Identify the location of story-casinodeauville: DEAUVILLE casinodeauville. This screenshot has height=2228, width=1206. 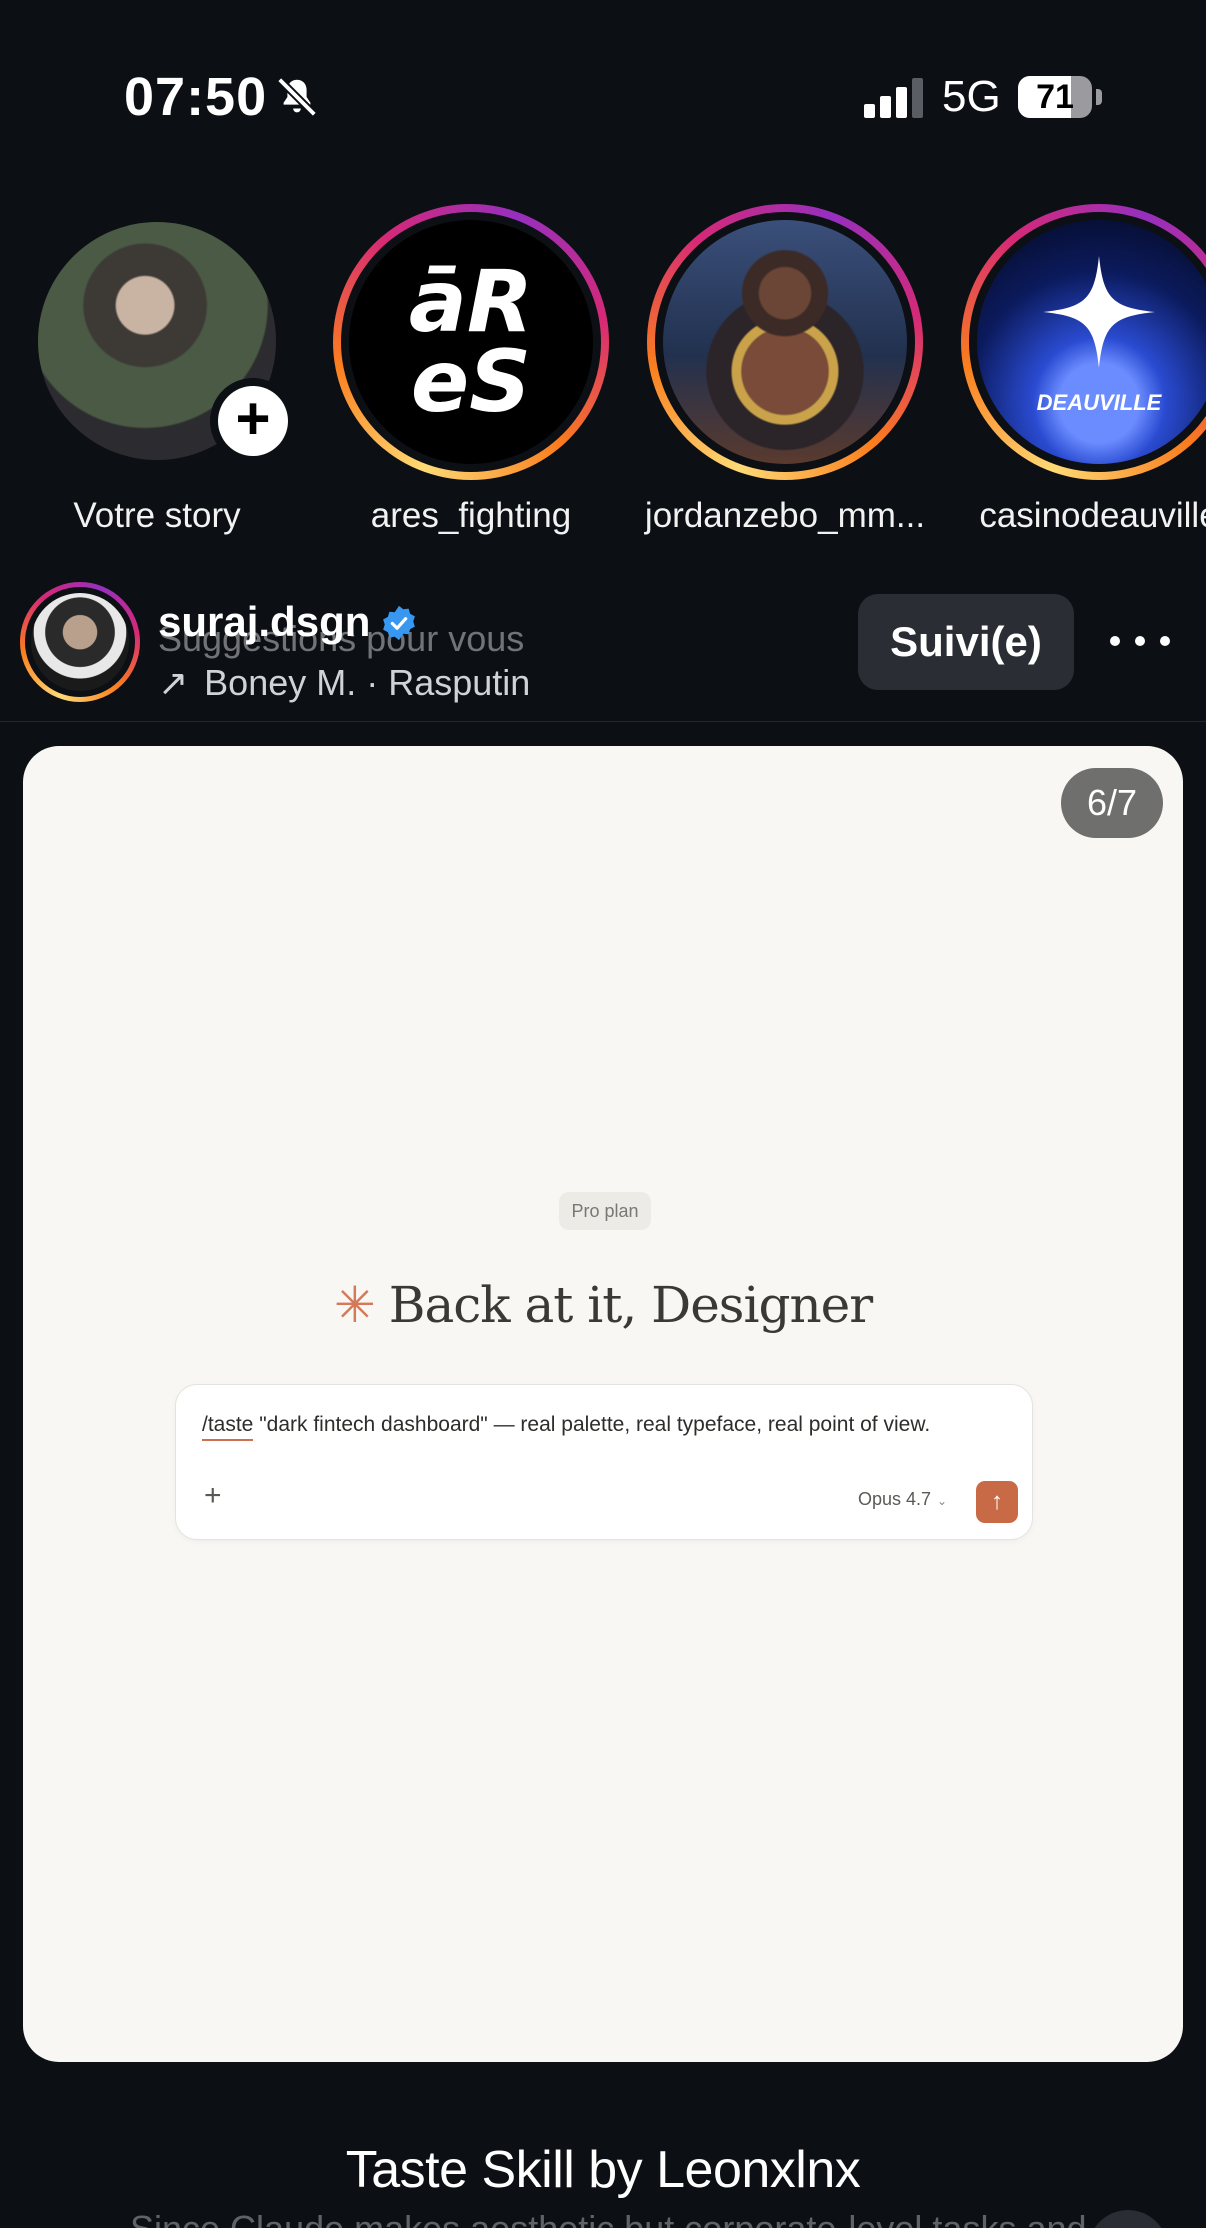
(1080, 375).